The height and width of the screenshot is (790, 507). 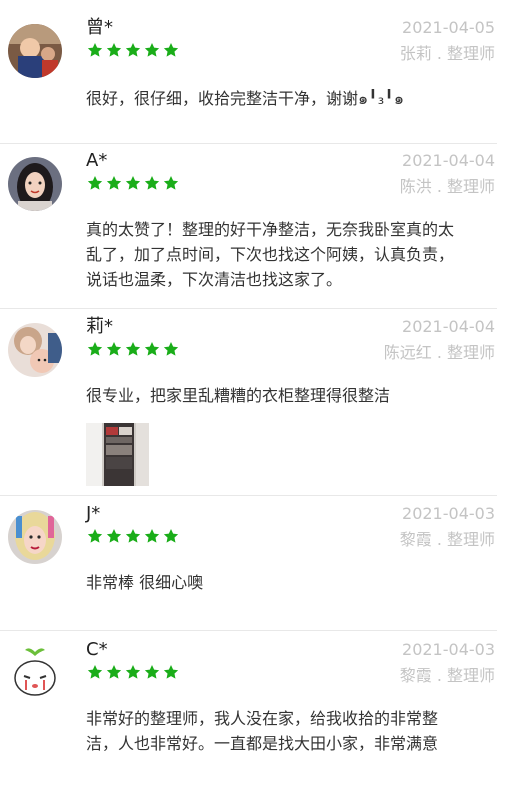 What do you see at coordinates (93, 513) in the screenshot?
I see `reviewer-name: J*` at bounding box center [93, 513].